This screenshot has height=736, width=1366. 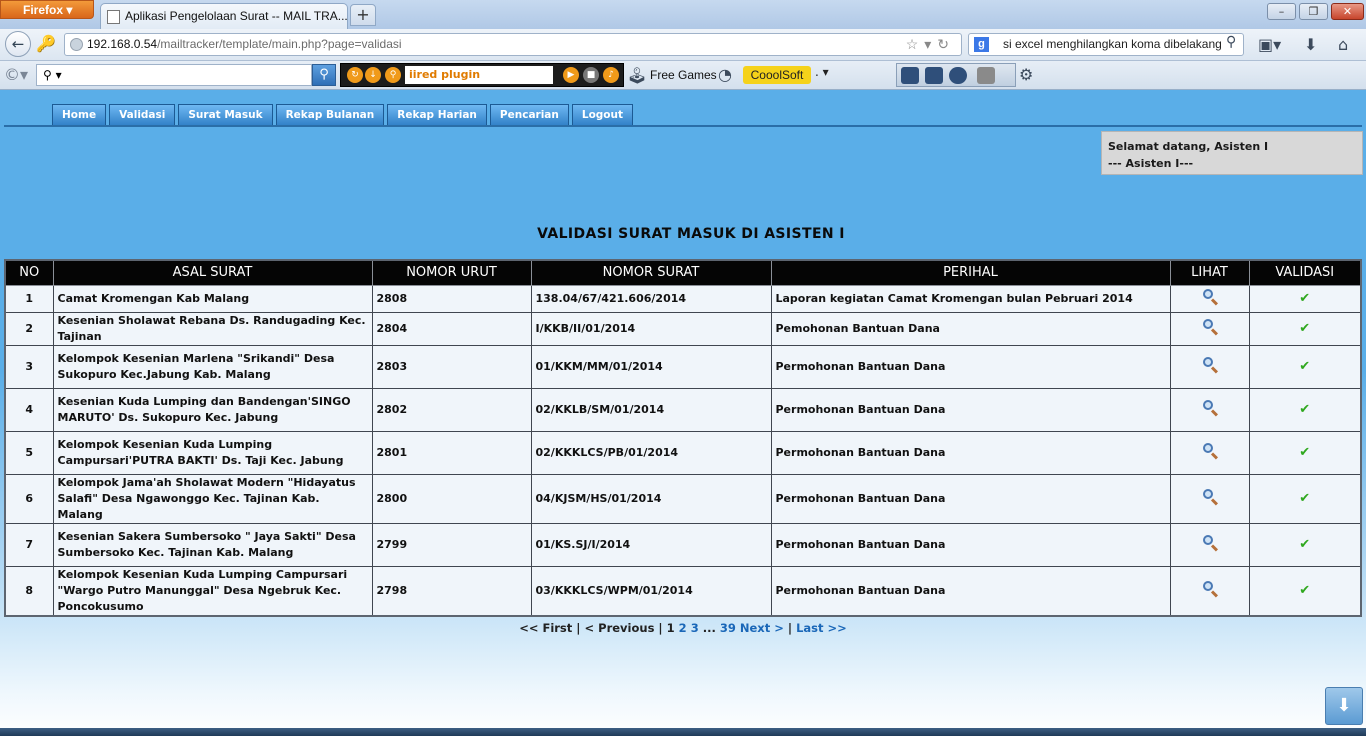 I want to click on pager-page-2: 2, so click(x=683, y=628).